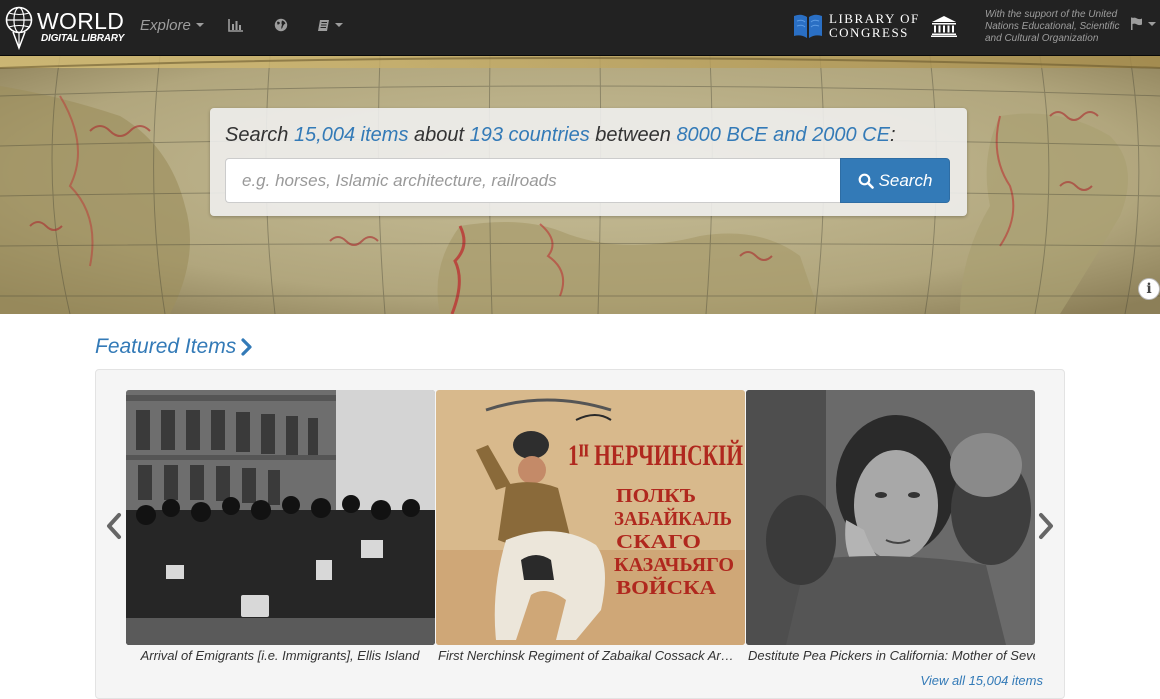 The width and height of the screenshot is (1160, 699). Describe the element at coordinates (892, 135) in the screenshot. I see `search-heading-suffix: :` at that location.